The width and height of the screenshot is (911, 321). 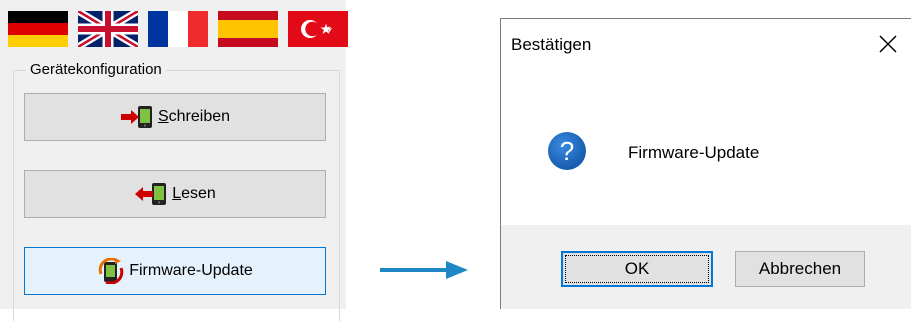 What do you see at coordinates (637, 269) in the screenshot?
I see `ok-button: OK` at bounding box center [637, 269].